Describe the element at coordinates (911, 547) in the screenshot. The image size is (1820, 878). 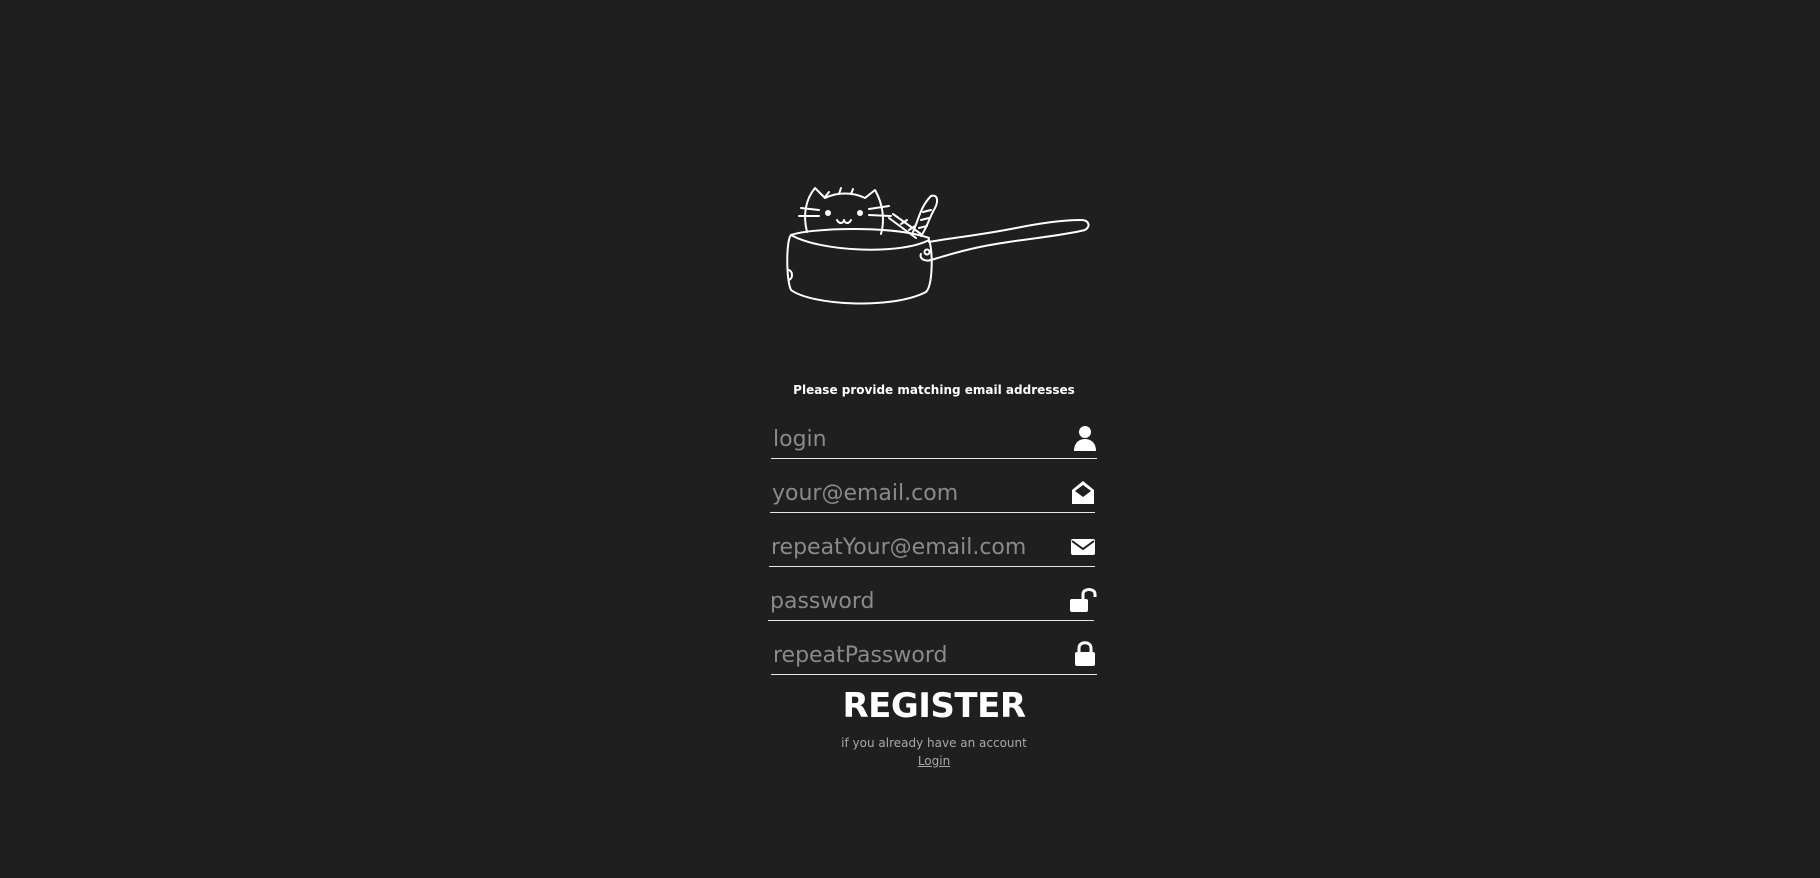
I see `repeat-email-input` at that location.